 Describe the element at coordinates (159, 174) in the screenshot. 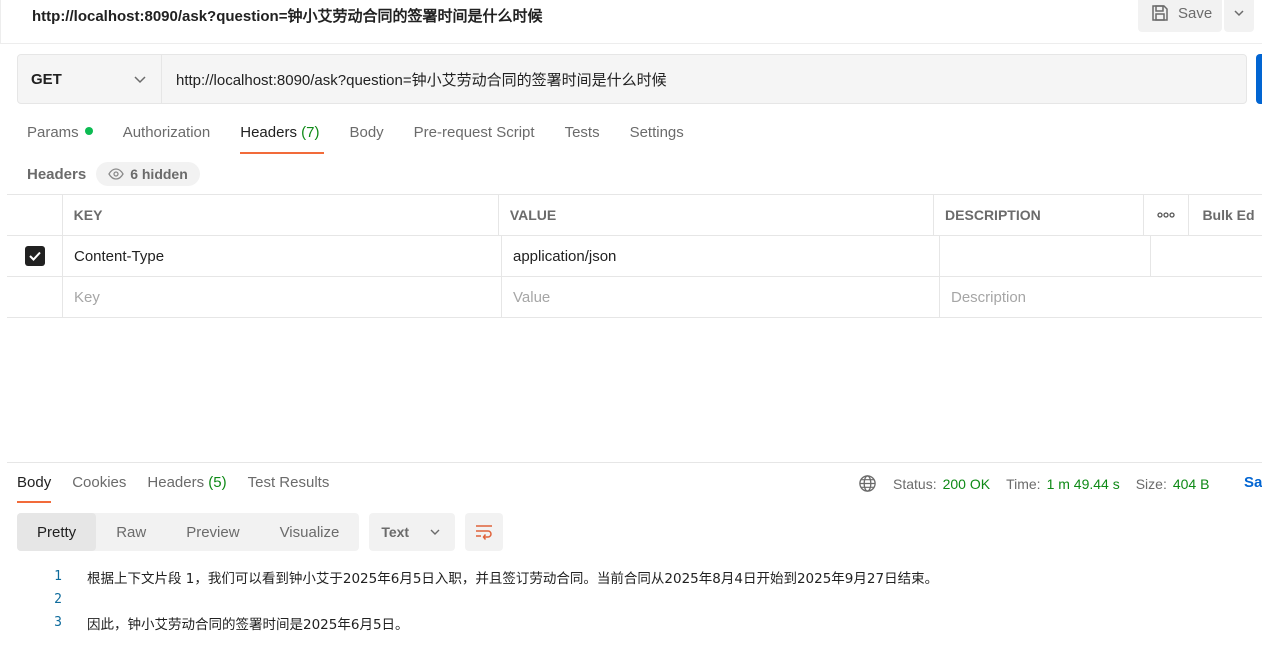

I see `hidden-headers-count: 6 hidden` at that location.